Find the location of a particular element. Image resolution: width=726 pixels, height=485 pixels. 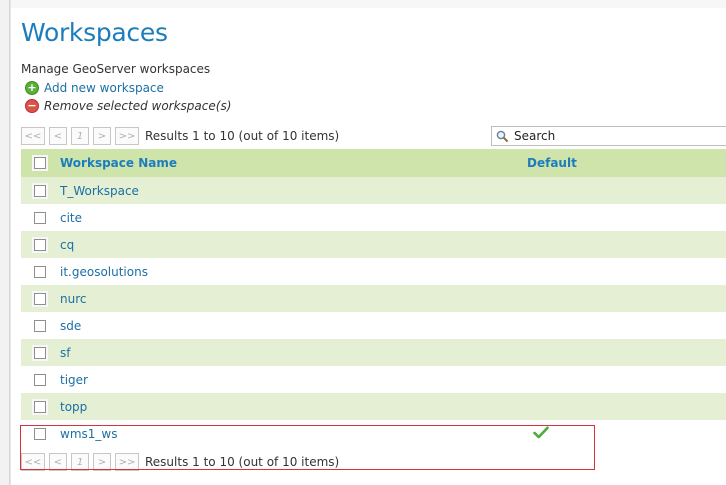

default-check-icon is located at coordinates (541, 434).